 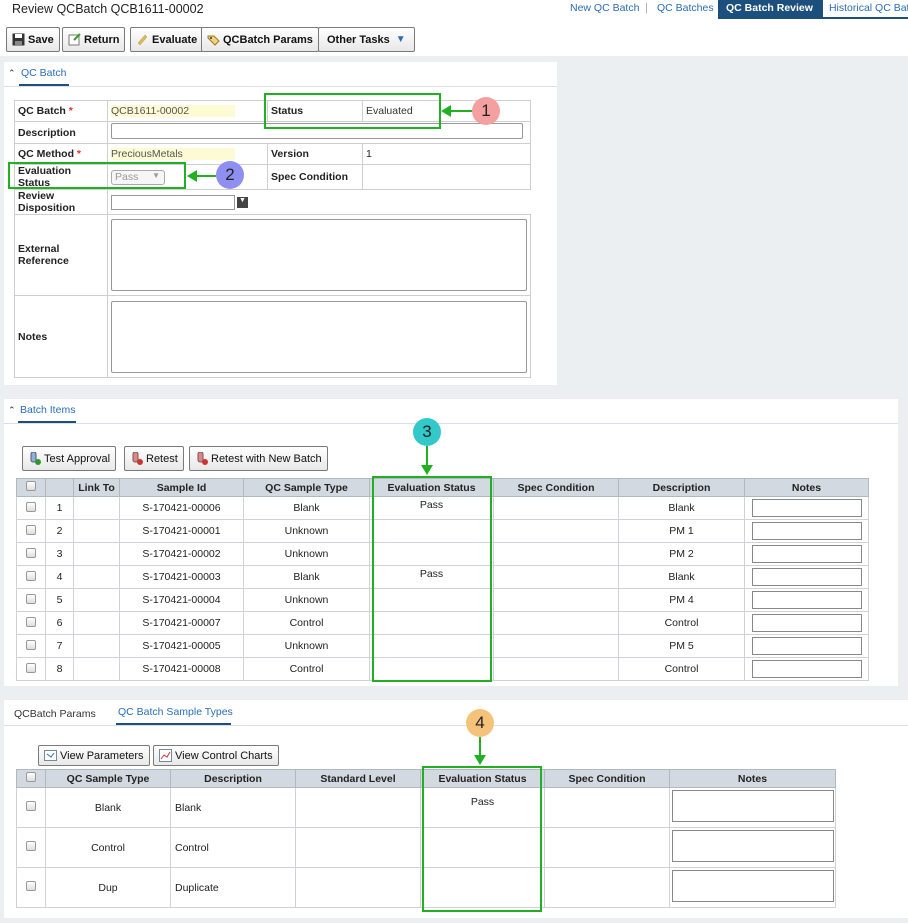 What do you see at coordinates (865, 8) in the screenshot?
I see `nav-historical-qc-batches: Historical QC Batc` at bounding box center [865, 8].